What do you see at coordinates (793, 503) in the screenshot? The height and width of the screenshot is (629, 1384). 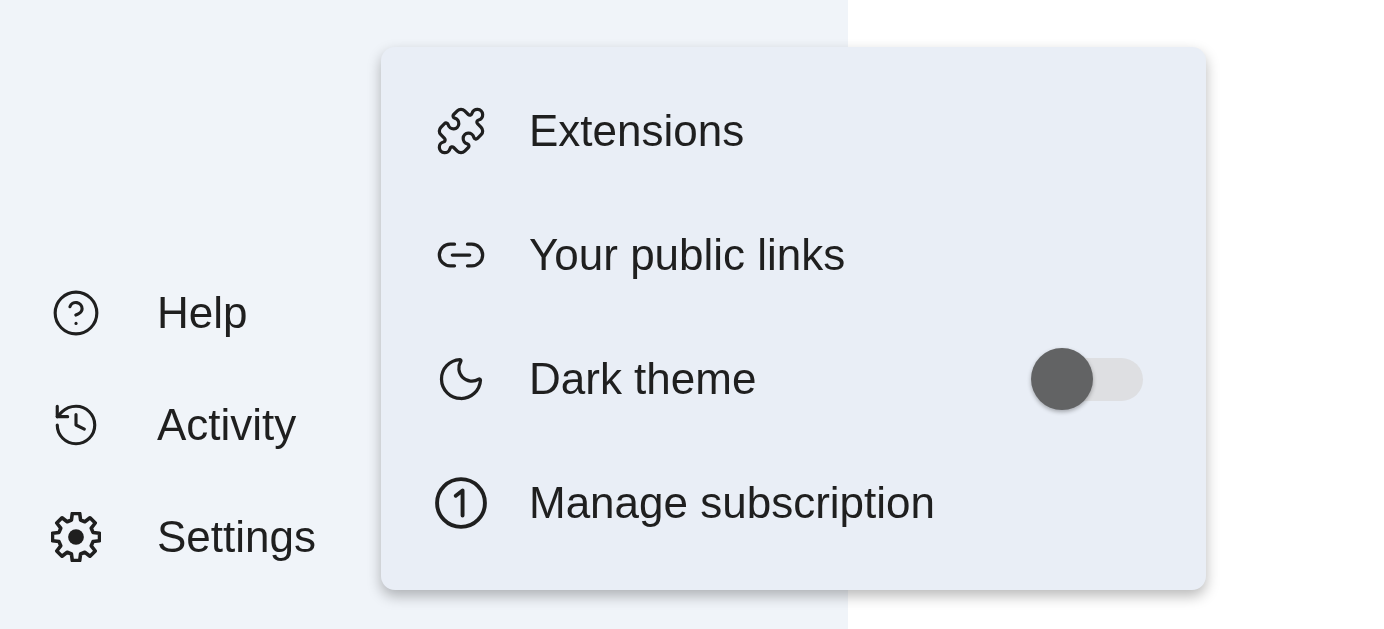 I see `menu-item: Manage subscription` at bounding box center [793, 503].